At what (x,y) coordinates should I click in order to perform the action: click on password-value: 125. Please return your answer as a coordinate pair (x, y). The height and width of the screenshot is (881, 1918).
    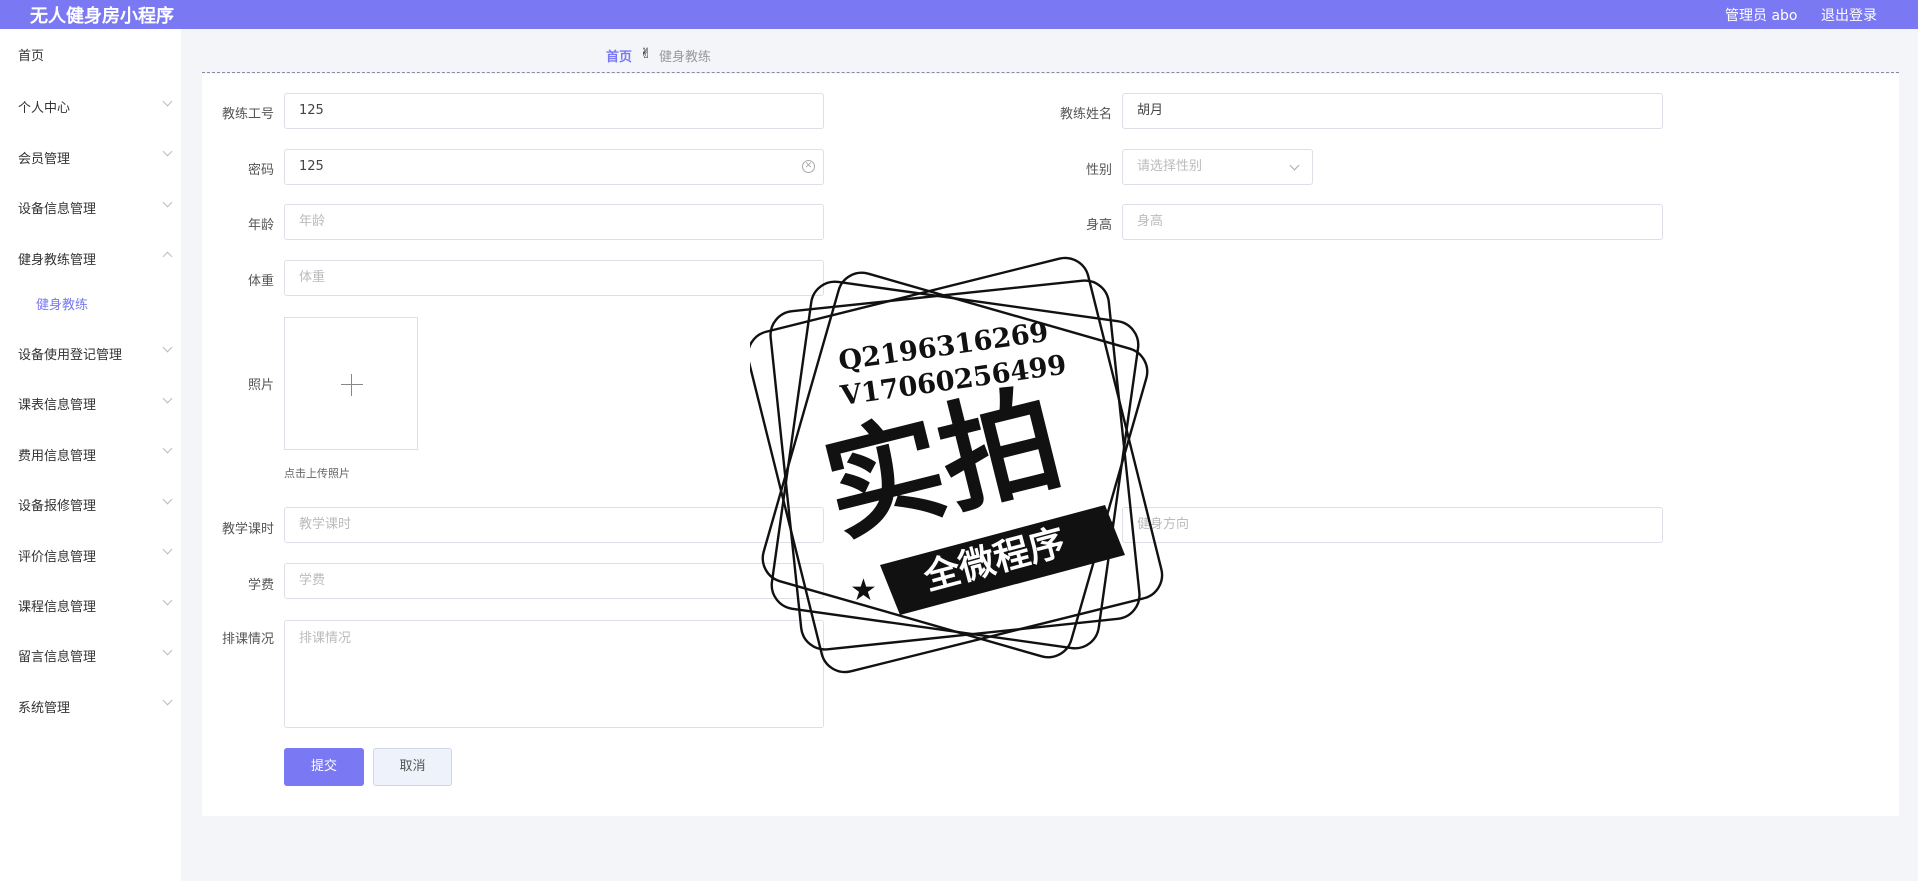
    Looking at the image, I should click on (311, 166).